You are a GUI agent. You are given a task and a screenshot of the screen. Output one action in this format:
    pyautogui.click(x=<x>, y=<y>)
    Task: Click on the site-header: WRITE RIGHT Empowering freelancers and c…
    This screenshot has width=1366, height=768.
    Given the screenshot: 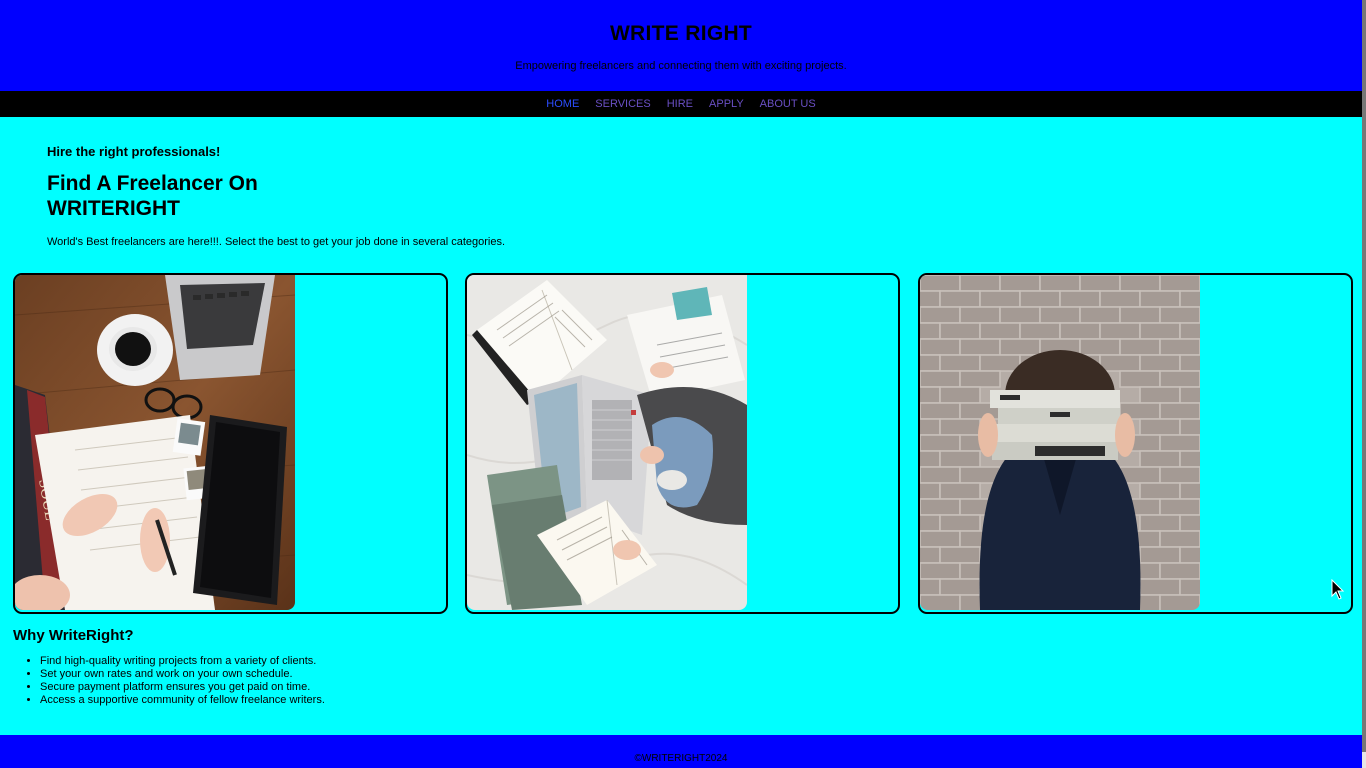 What is the action you would take?
    pyautogui.click(x=681, y=45)
    